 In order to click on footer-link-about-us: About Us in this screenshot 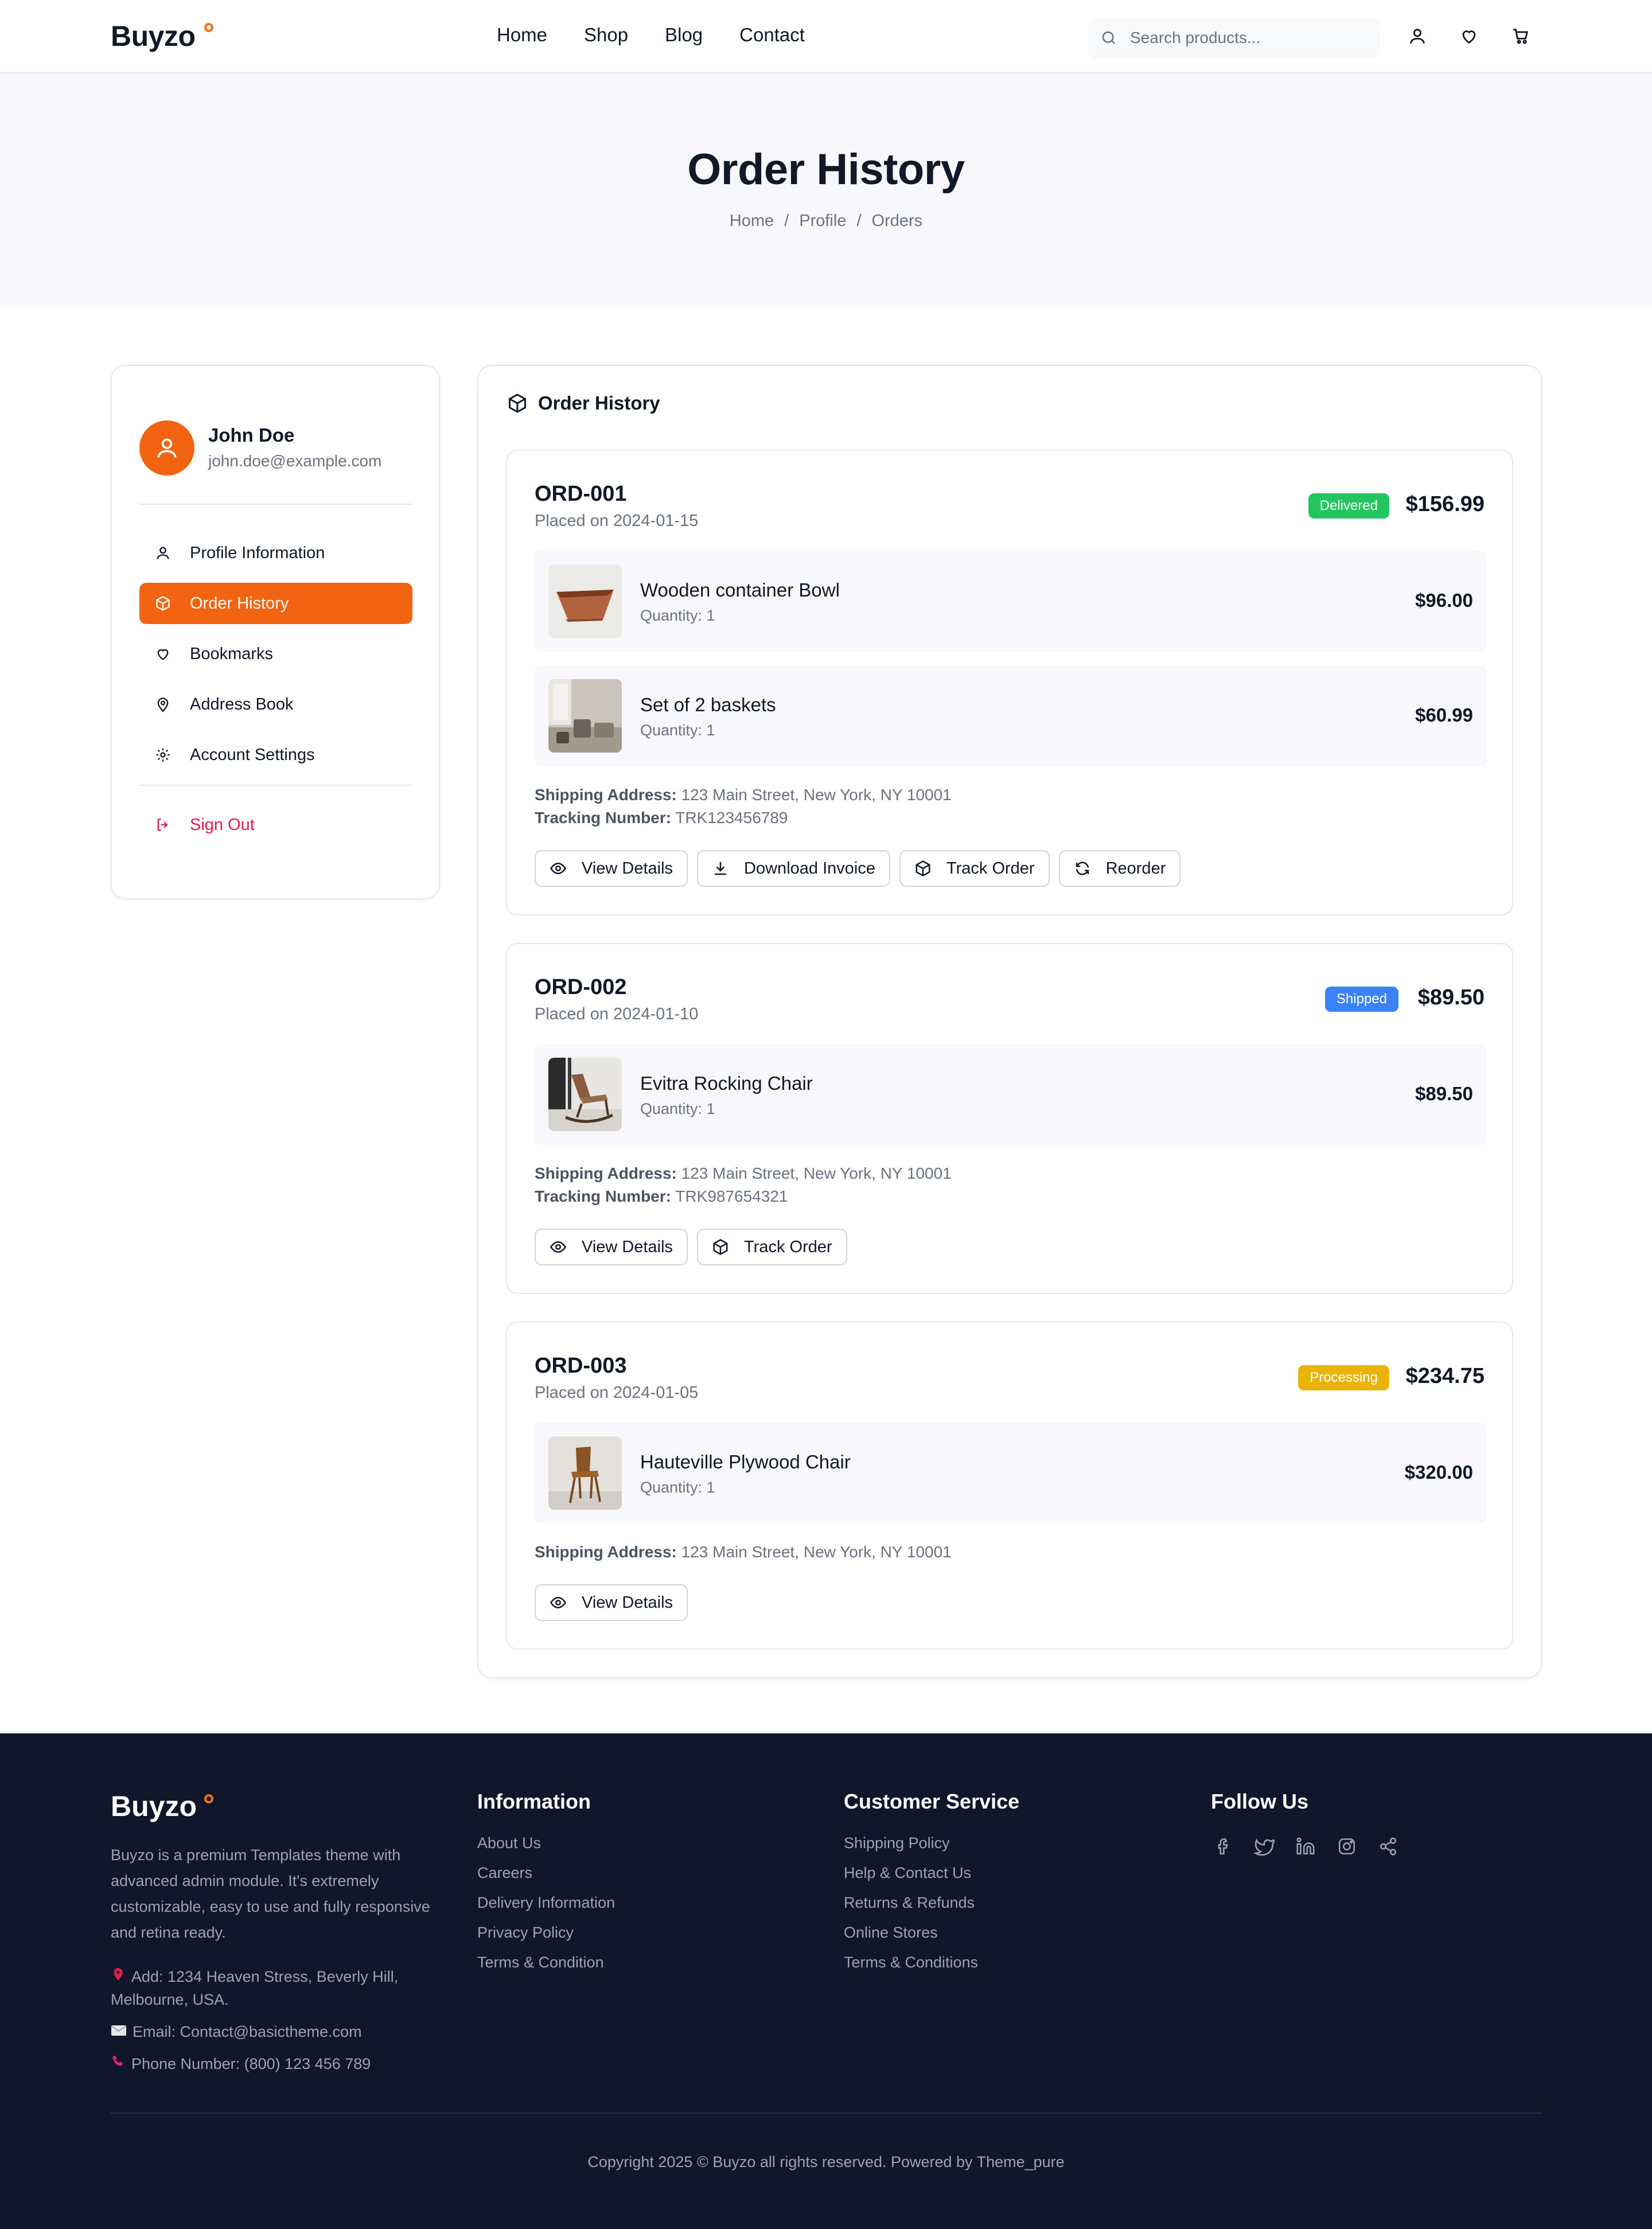, I will do `click(546, 1843)`.